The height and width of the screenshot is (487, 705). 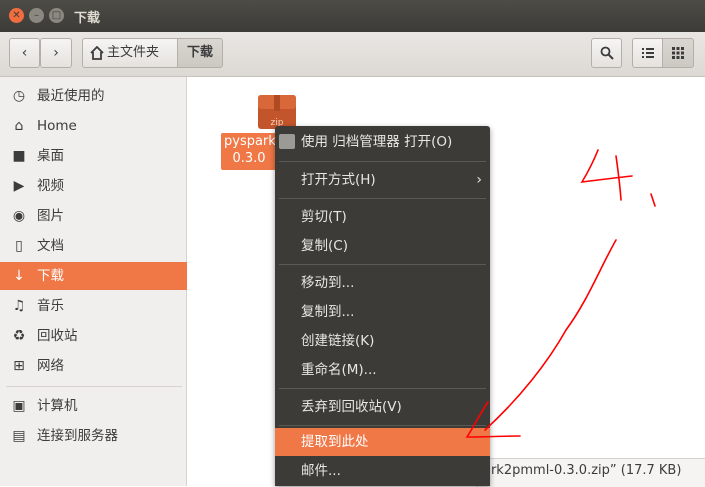 I want to click on forward-icon: ›, so click(x=56, y=53).